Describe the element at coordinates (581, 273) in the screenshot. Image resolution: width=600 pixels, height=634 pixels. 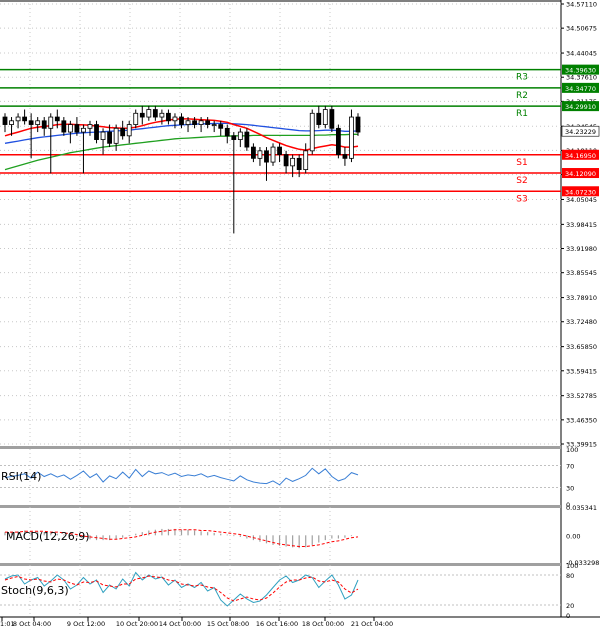
I see `price-axis-label: 33.85545` at that location.